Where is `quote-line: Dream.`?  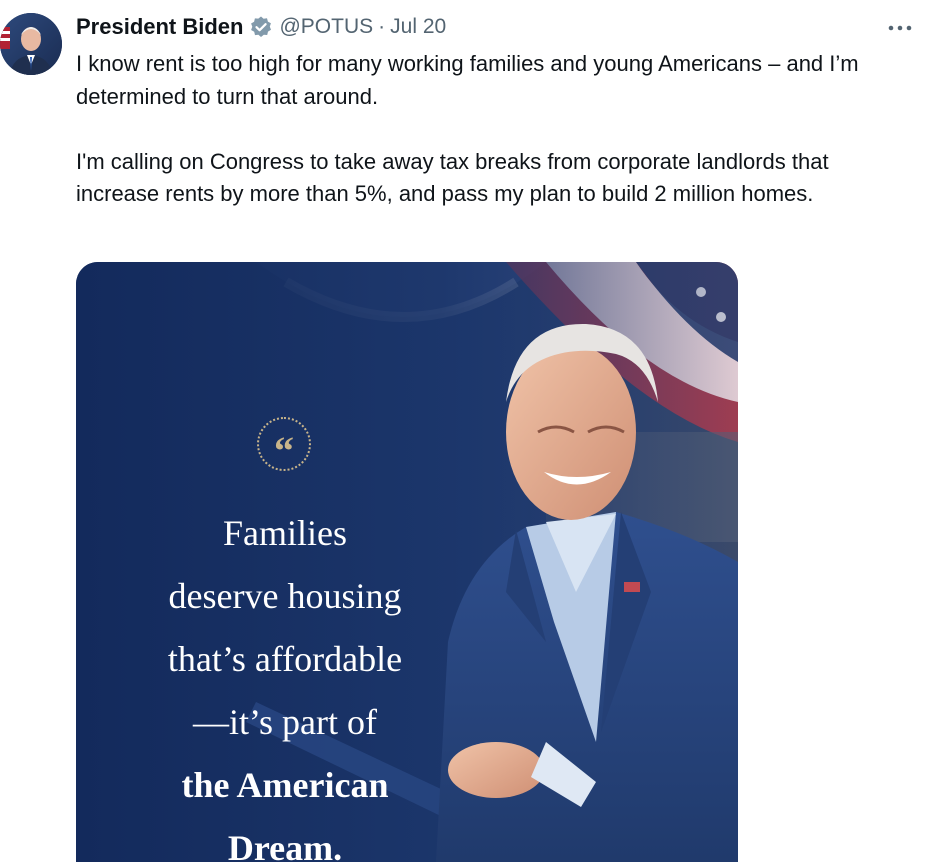
quote-line: Dream. is located at coordinates (285, 845).